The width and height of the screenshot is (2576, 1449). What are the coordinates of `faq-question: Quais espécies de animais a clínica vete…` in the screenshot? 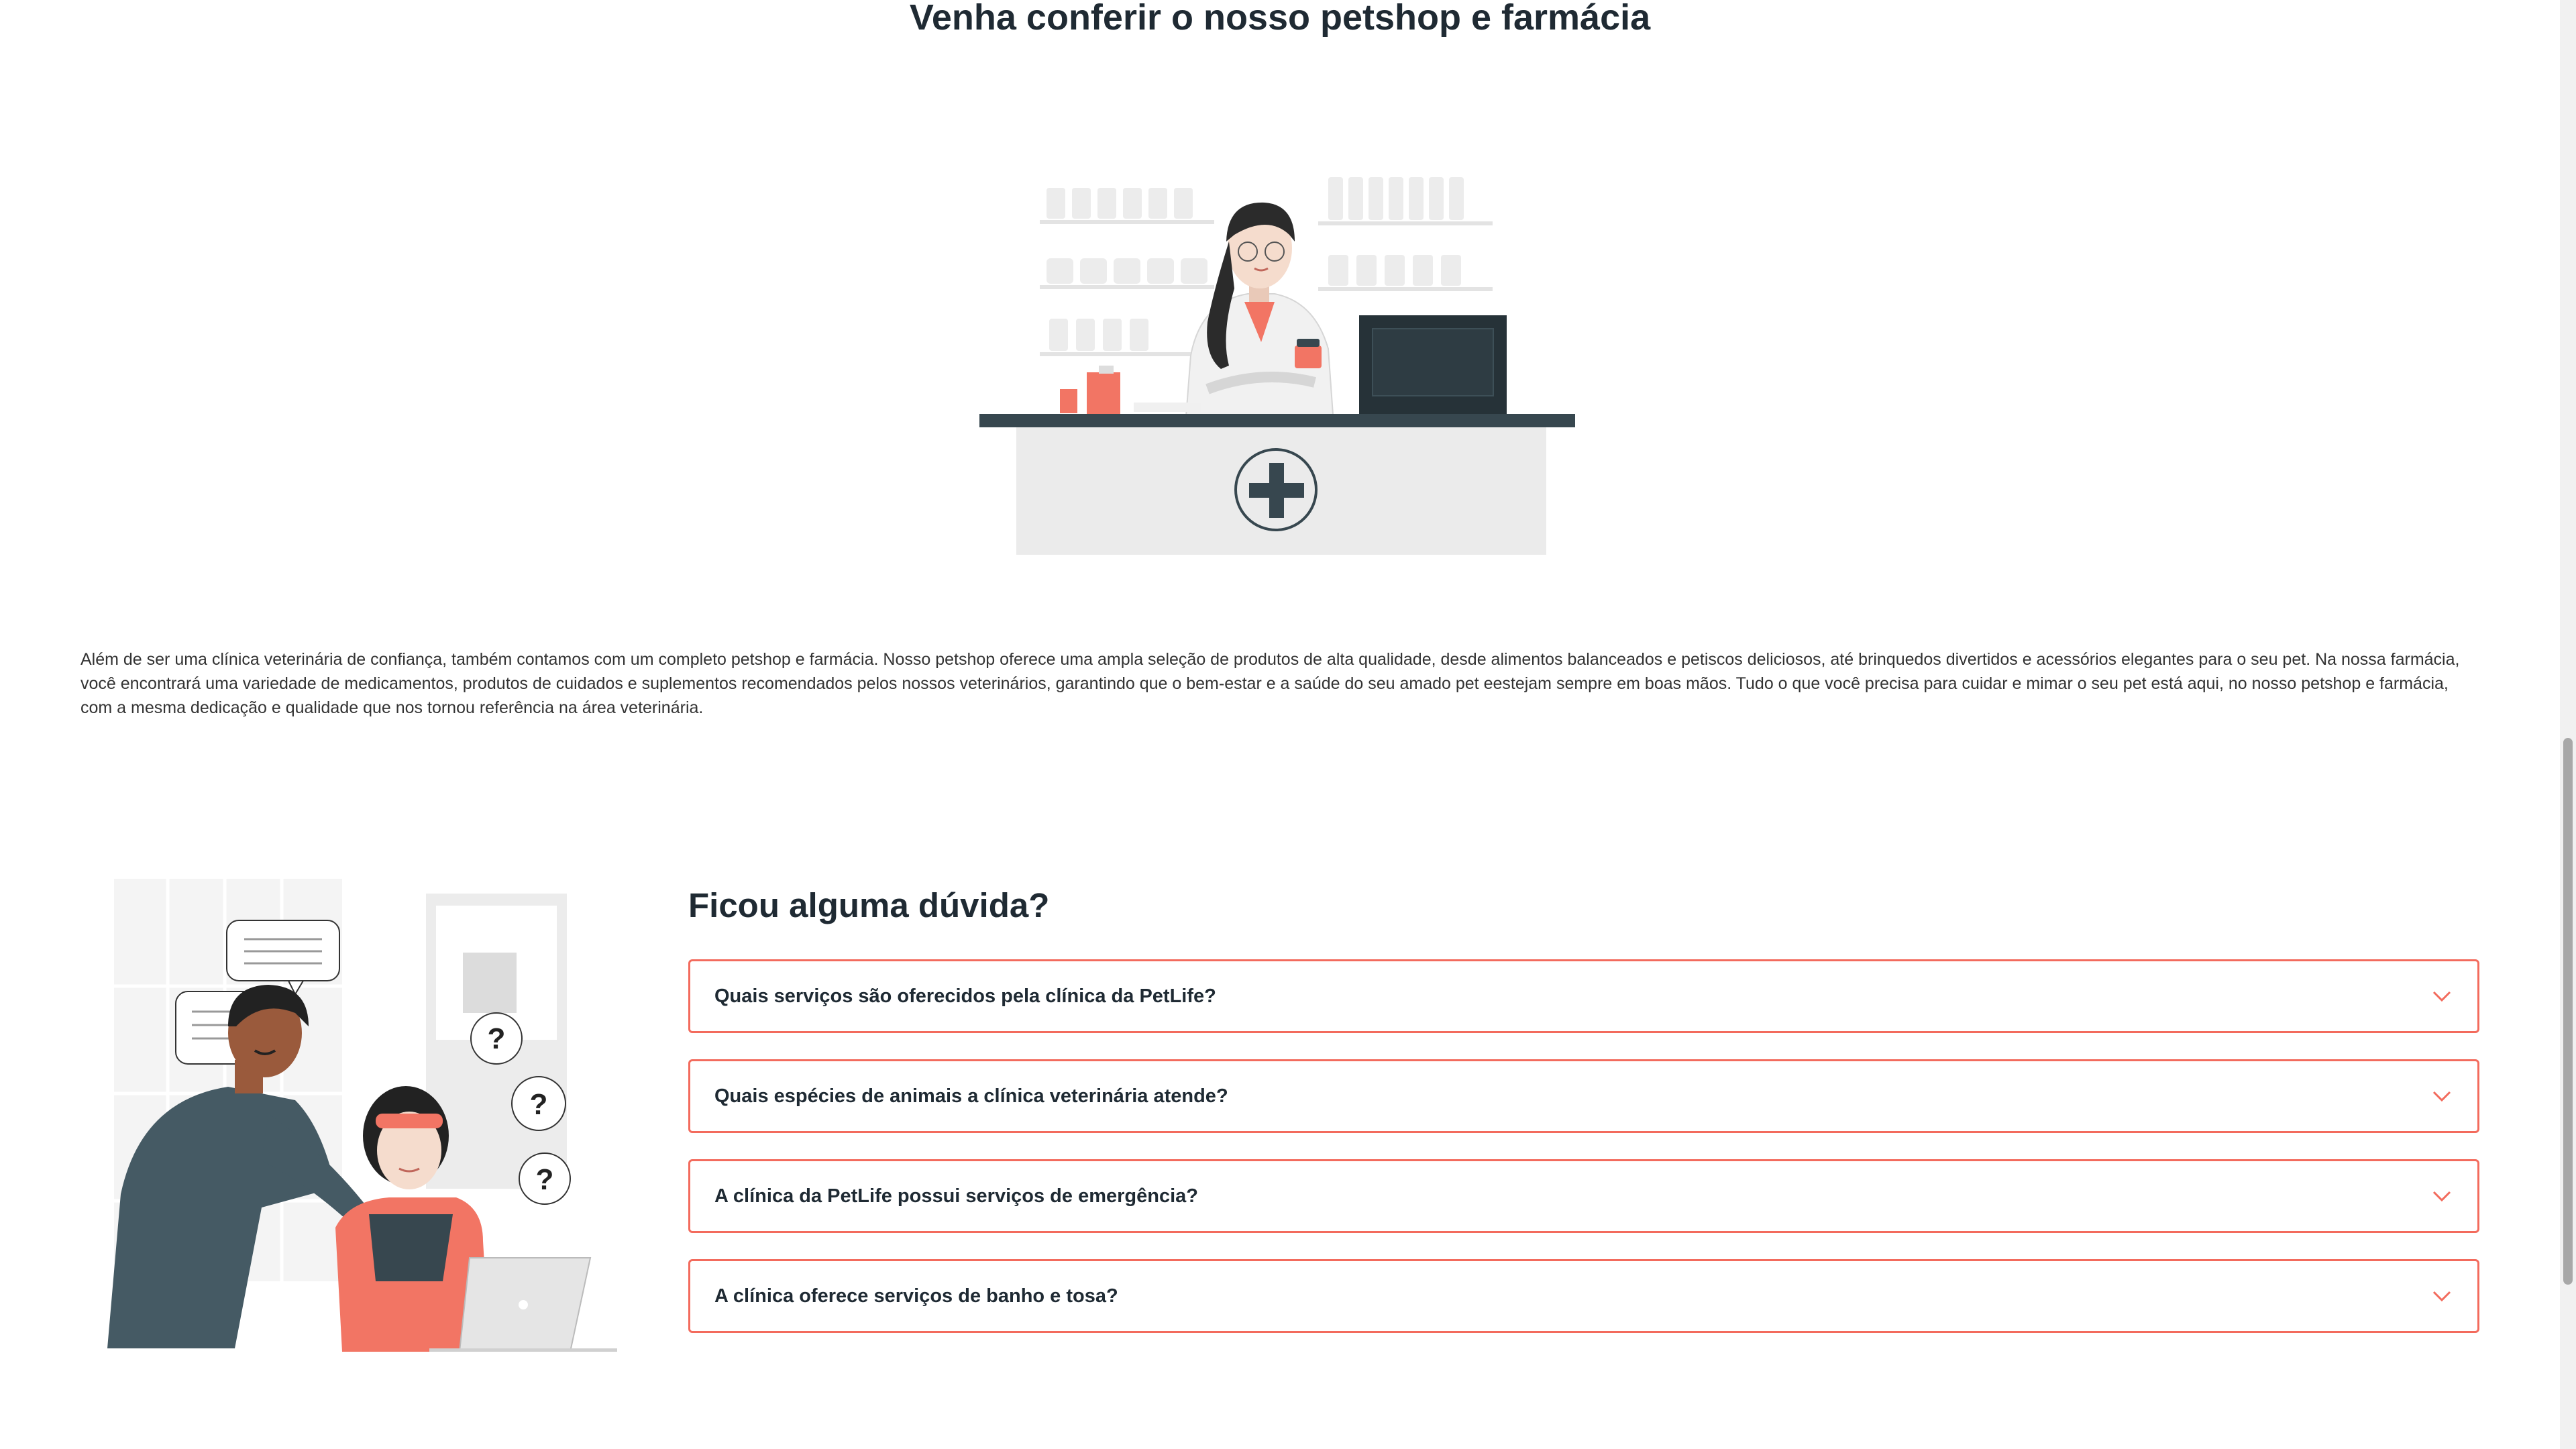 It's located at (971, 1096).